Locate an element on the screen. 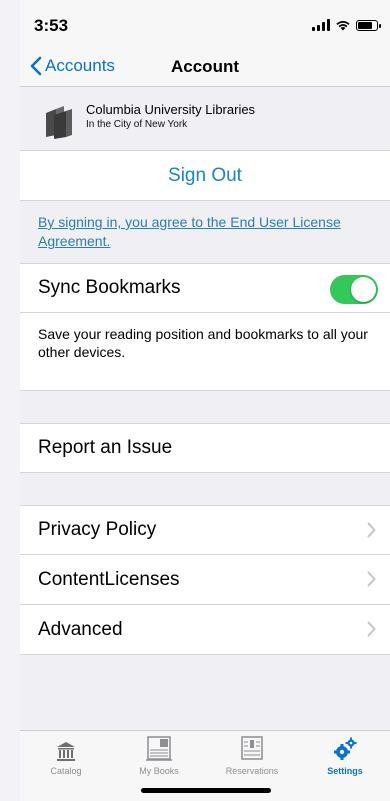 The image size is (390, 801). library-books-icon is located at coordinates (59, 122).